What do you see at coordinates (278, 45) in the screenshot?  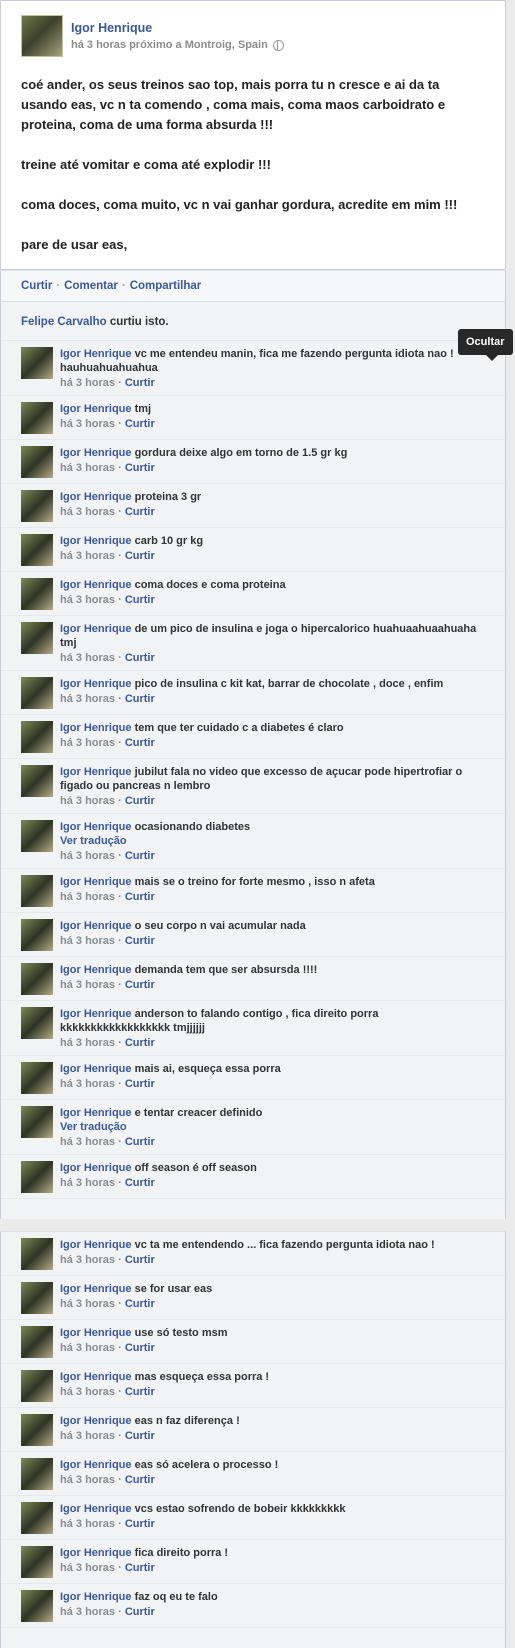 I see `globe-icon` at bounding box center [278, 45].